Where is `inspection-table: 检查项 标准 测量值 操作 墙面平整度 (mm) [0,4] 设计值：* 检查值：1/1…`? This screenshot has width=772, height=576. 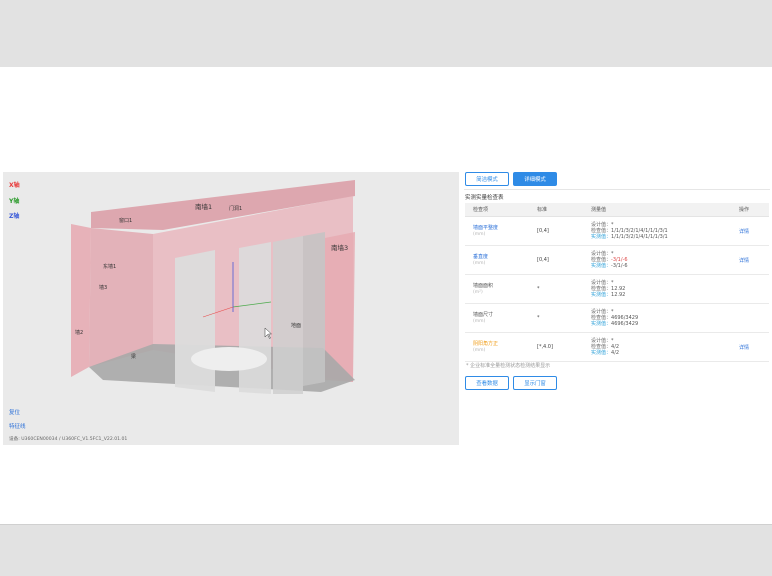
inspection-table: 检查项 标准 测量值 操作 墙面平整度 (mm) [0,4] 设计值：* 检查值：1/1… is located at coordinates (617, 282).